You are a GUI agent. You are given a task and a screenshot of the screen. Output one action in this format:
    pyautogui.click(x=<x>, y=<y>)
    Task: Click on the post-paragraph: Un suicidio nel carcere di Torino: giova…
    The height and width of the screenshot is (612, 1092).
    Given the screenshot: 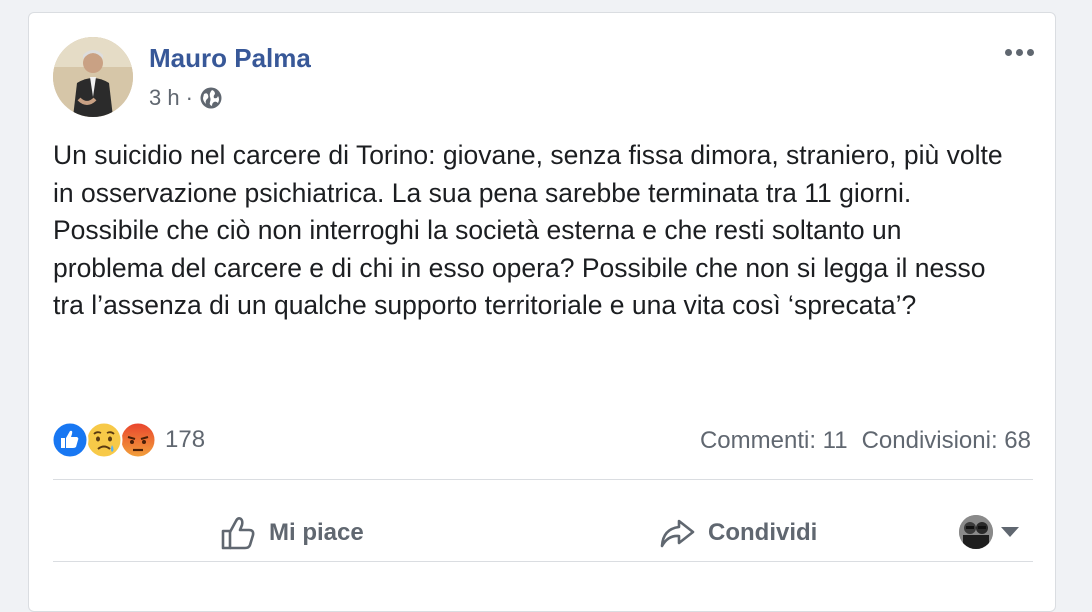 What is the action you would take?
    pyautogui.click(x=528, y=174)
    